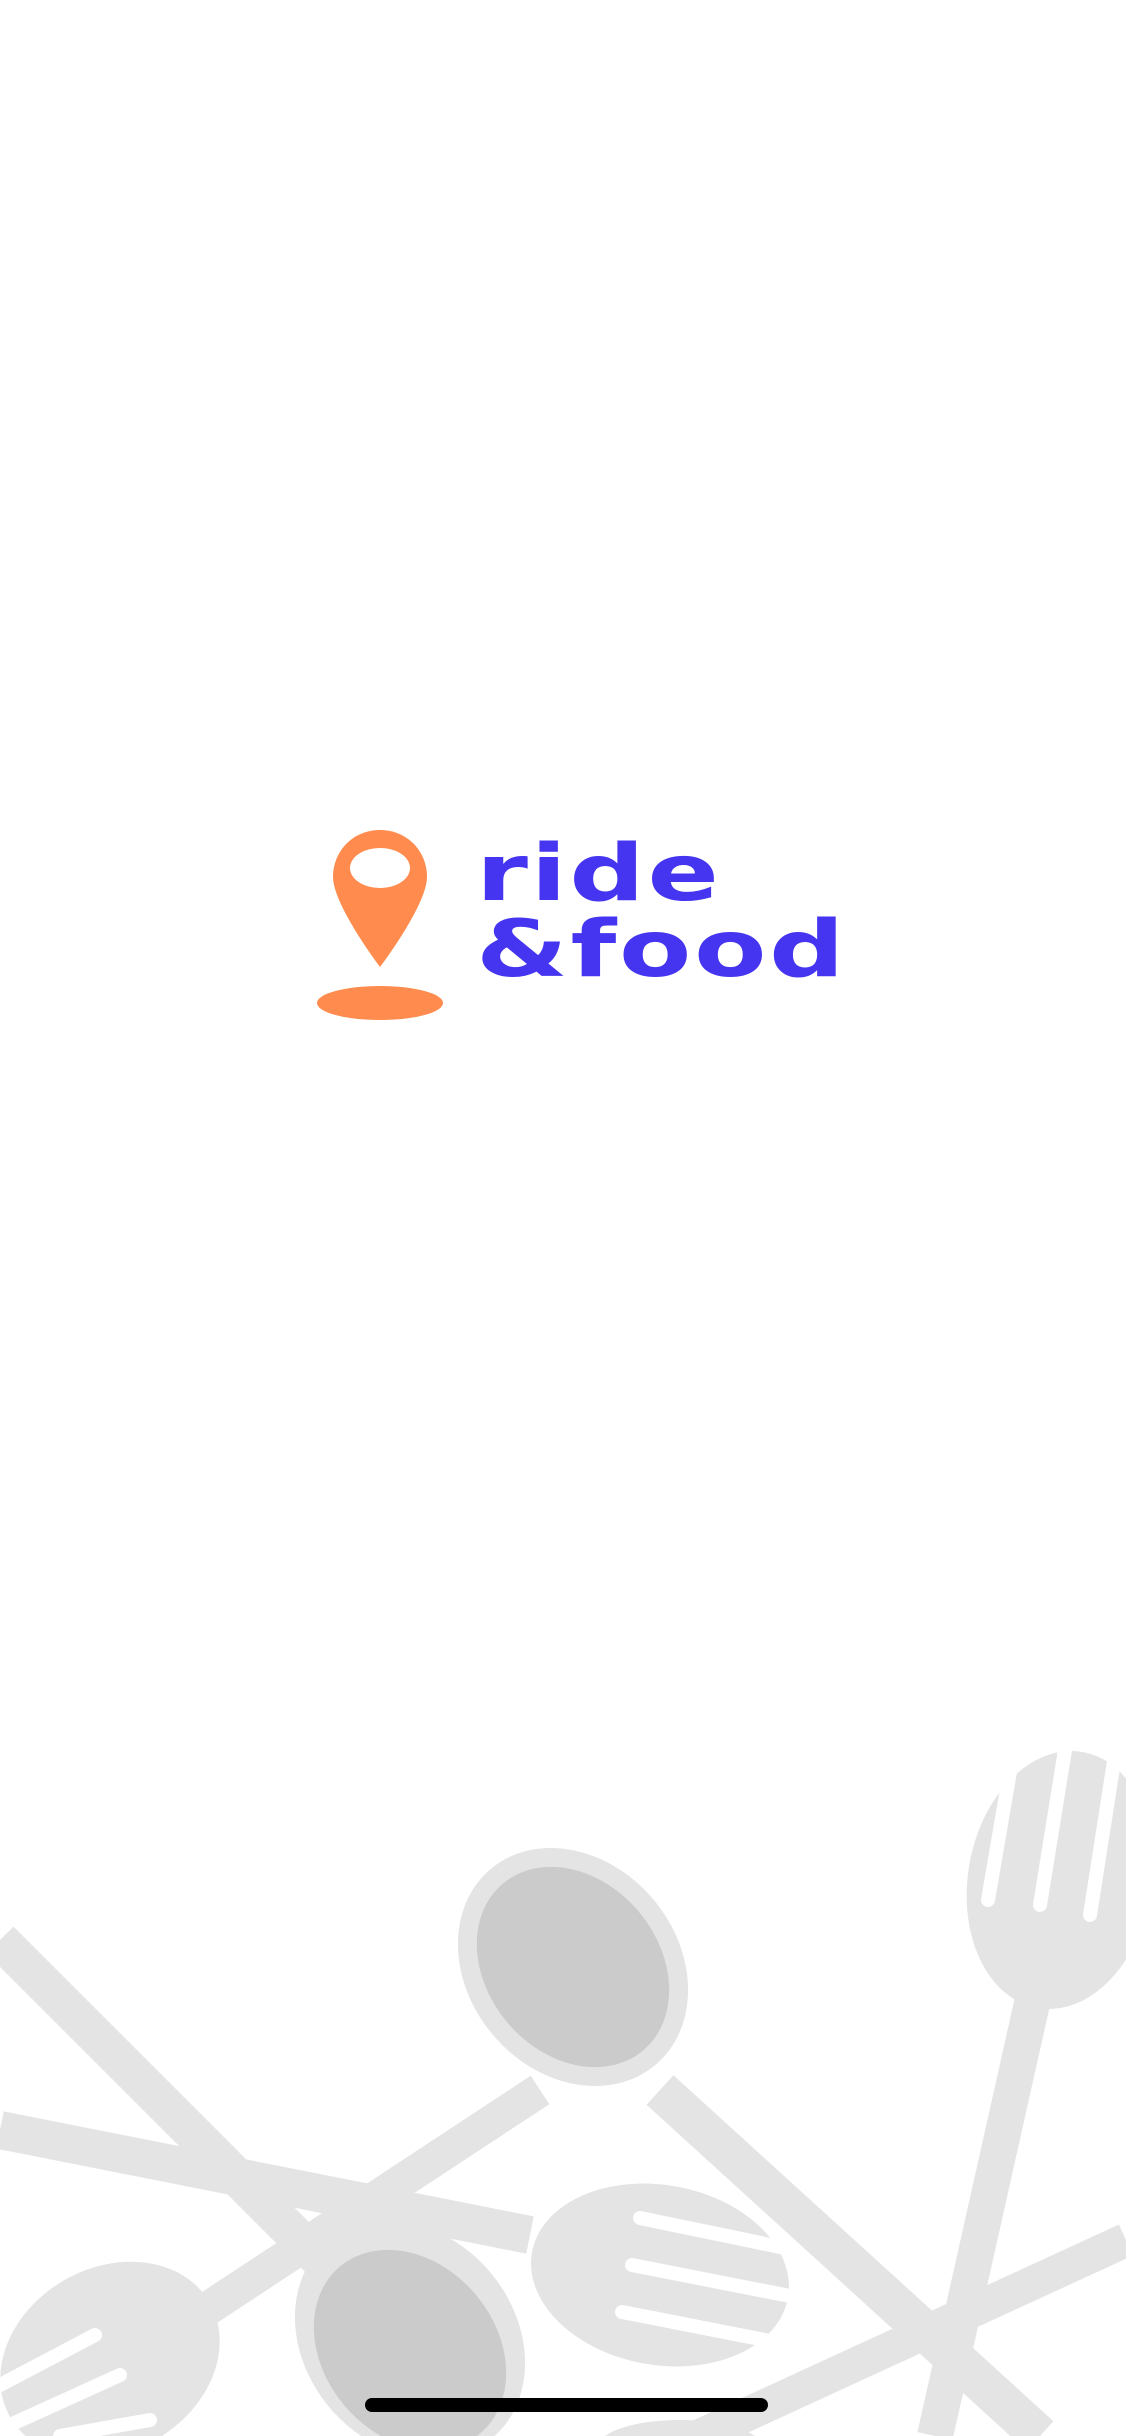 Image resolution: width=1126 pixels, height=2436 pixels. I want to click on app-logo: ride &food, so click(572, 935).